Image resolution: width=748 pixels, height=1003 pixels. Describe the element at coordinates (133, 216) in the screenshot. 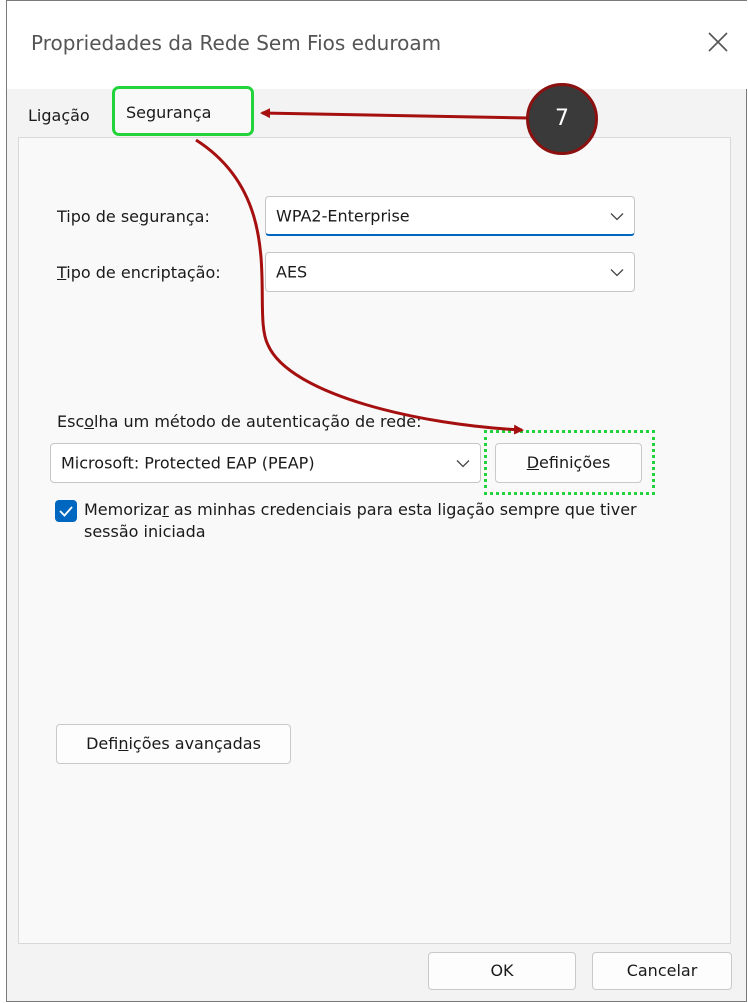

I see `security-type-label: Tipo de segurança:` at that location.